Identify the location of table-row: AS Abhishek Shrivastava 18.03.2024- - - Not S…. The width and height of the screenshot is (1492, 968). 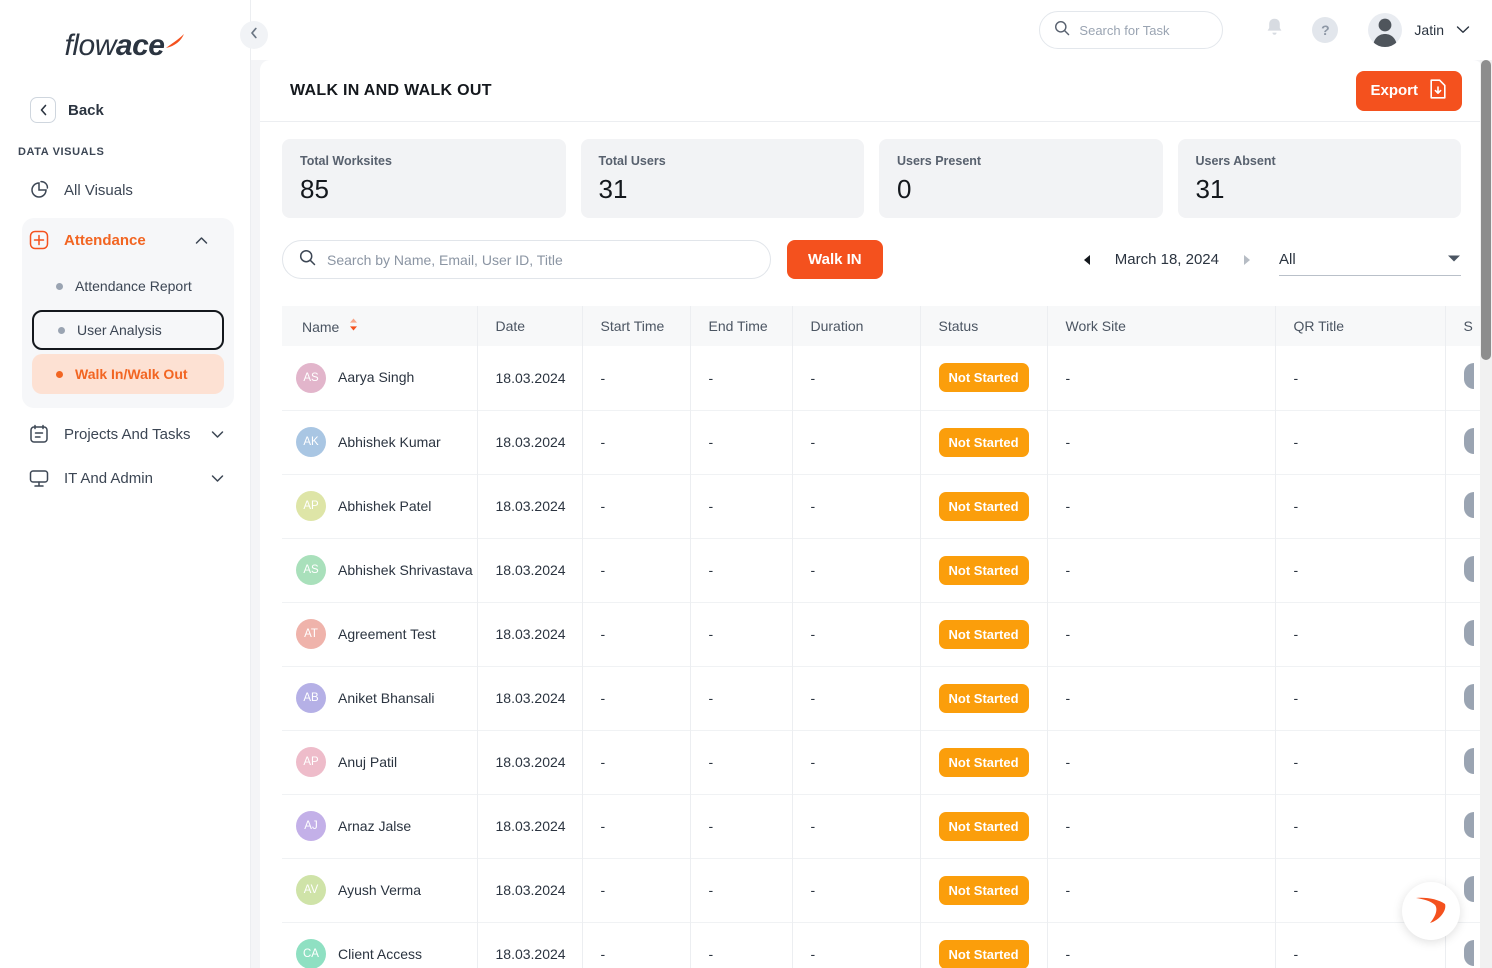
(882, 569).